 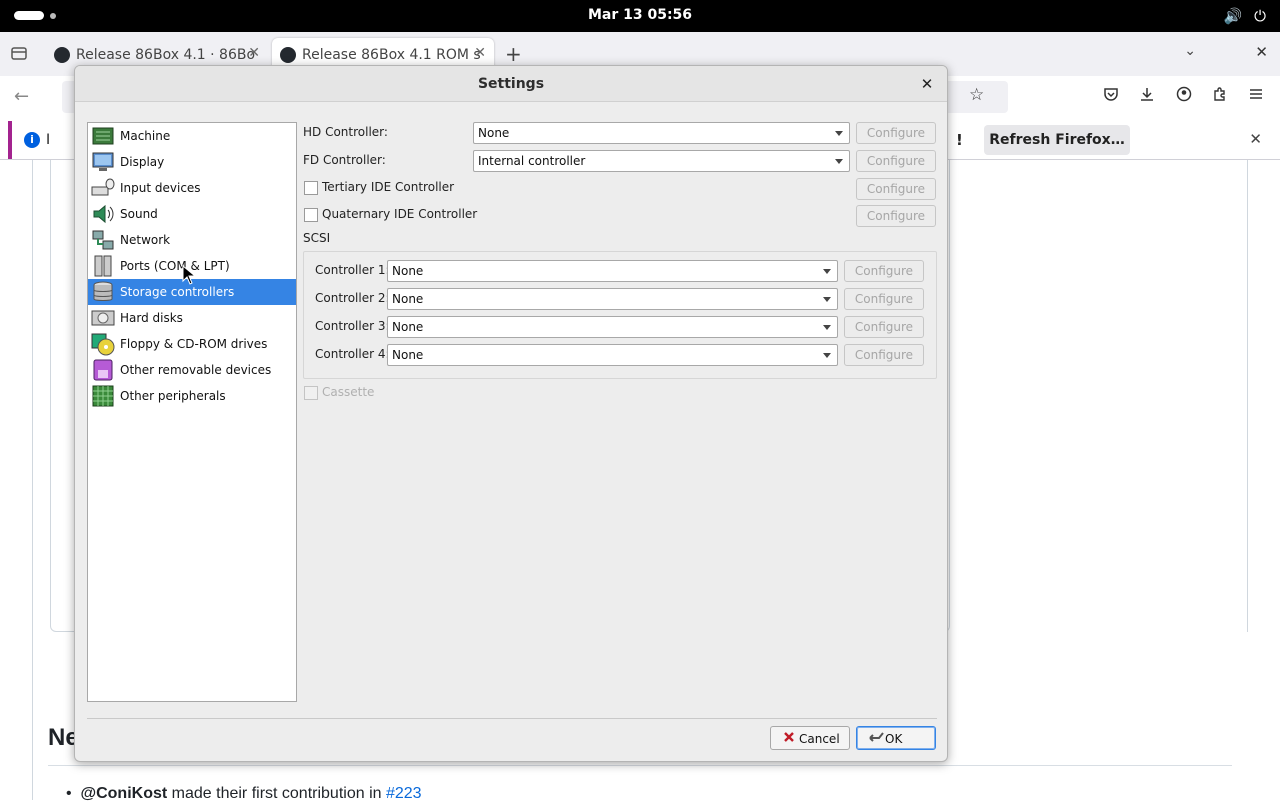 What do you see at coordinates (896, 133) in the screenshot?
I see `hd-controller-configure-button: Configure` at bounding box center [896, 133].